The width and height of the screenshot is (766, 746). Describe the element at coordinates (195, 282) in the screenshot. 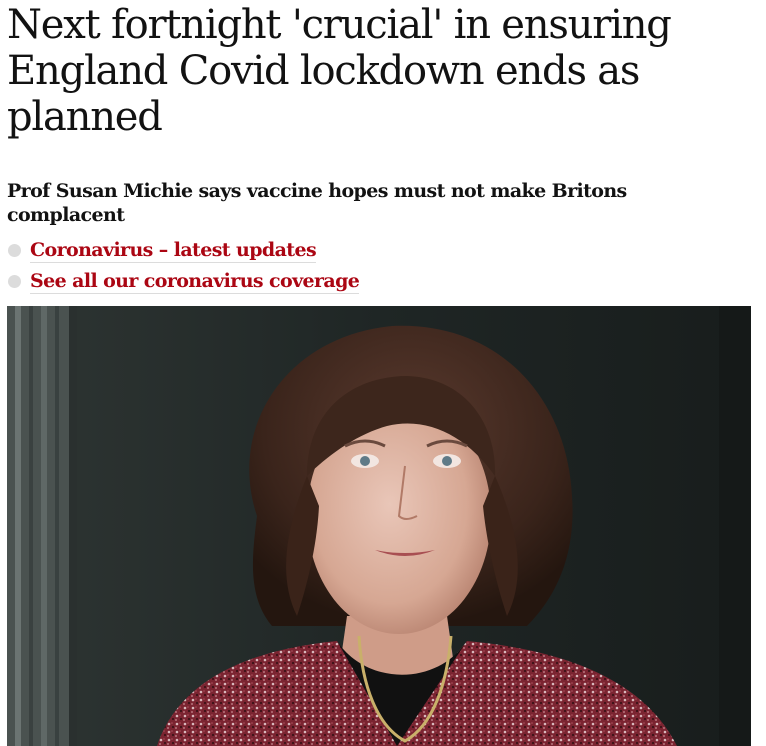

I see `coronavirus-coverage-link: See all our coronavirus coverage` at that location.